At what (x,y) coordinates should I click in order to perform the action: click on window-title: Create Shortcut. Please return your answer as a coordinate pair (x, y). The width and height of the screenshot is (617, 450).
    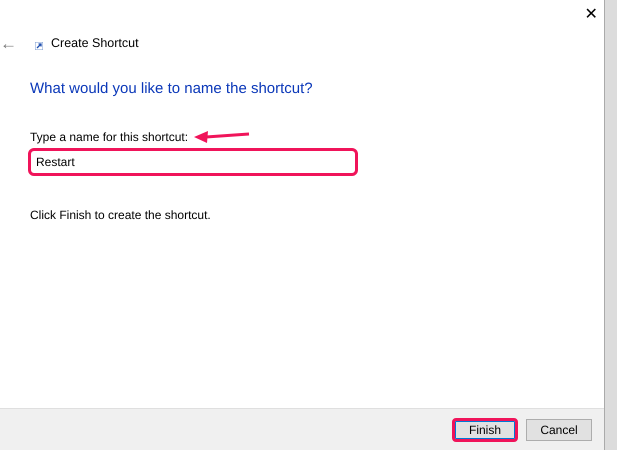
    Looking at the image, I should click on (95, 43).